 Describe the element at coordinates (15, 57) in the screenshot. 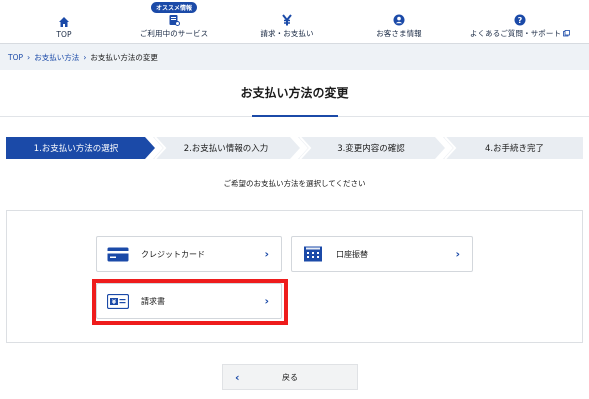

I see `breadcrumb-link-top: TOP` at that location.